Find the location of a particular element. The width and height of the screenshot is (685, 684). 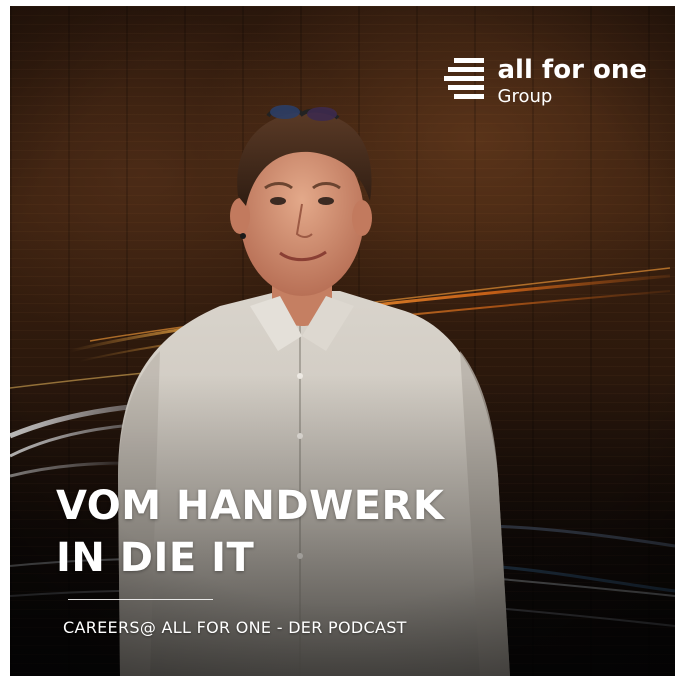

brand-logo: all for one Group is located at coordinates (545, 81).